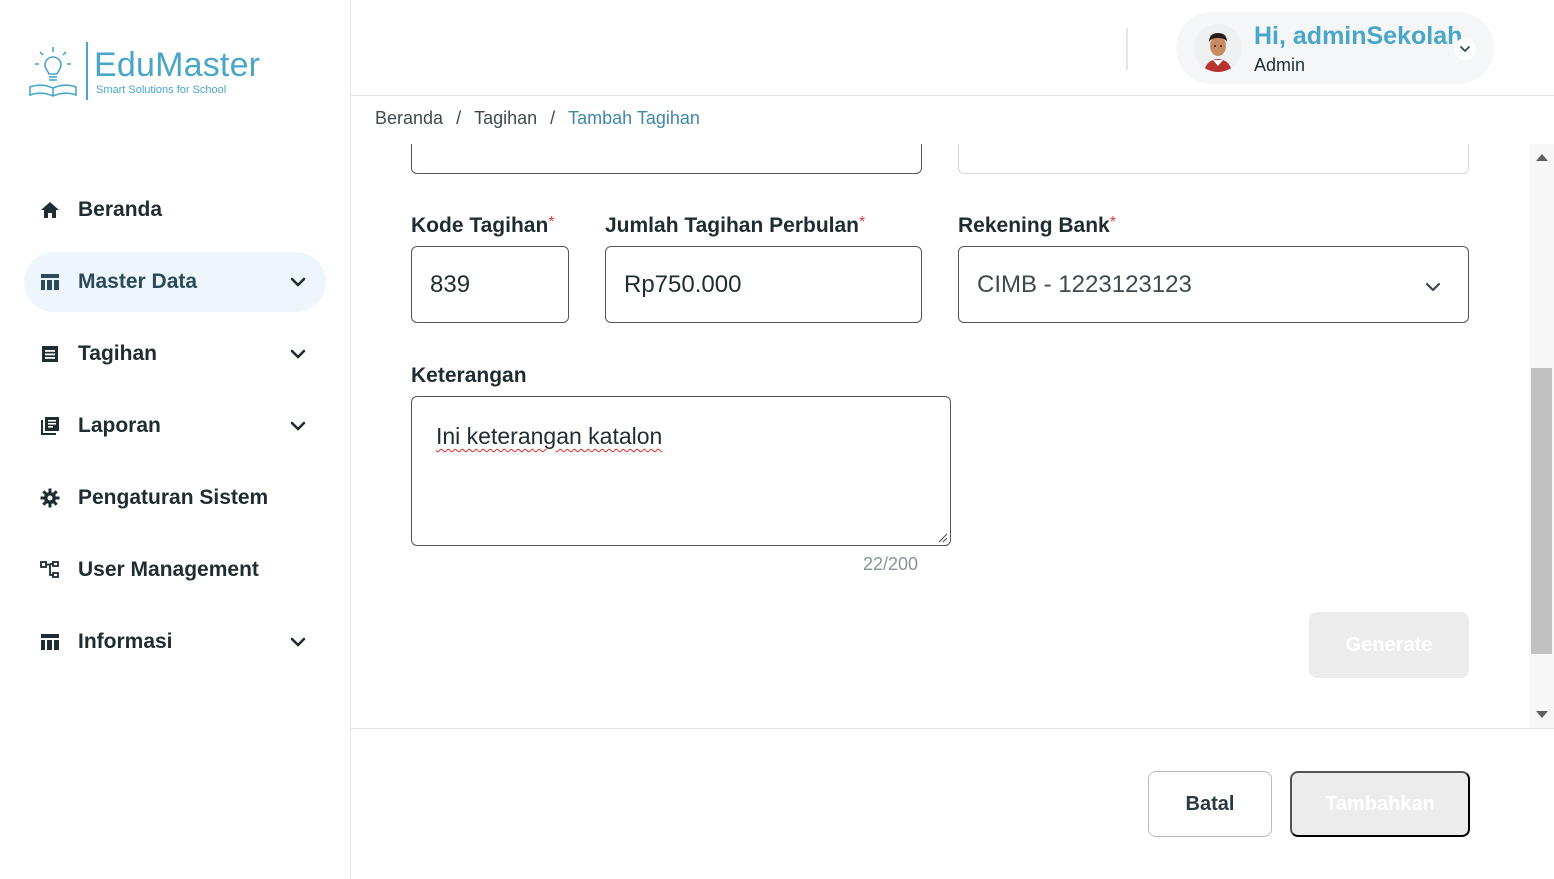 The height and width of the screenshot is (879, 1554). What do you see at coordinates (1380, 804) in the screenshot?
I see `submit-button: Tambahkan` at bounding box center [1380, 804].